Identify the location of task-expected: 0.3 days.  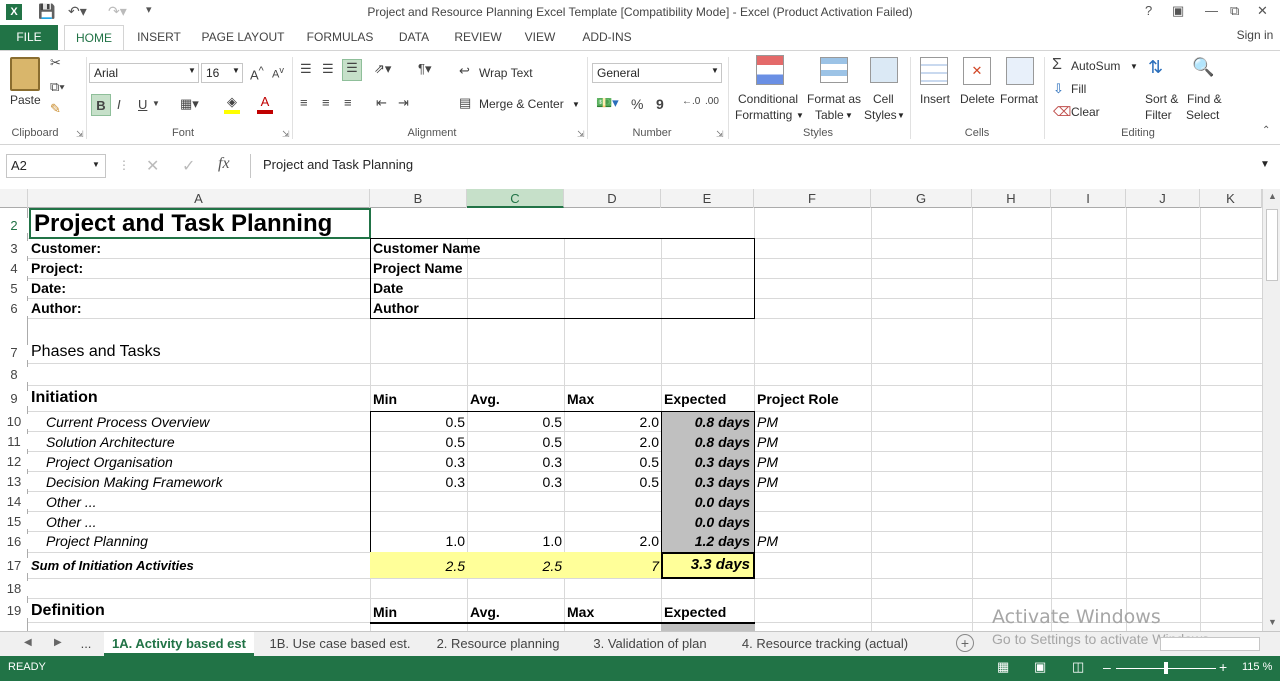
(706, 462).